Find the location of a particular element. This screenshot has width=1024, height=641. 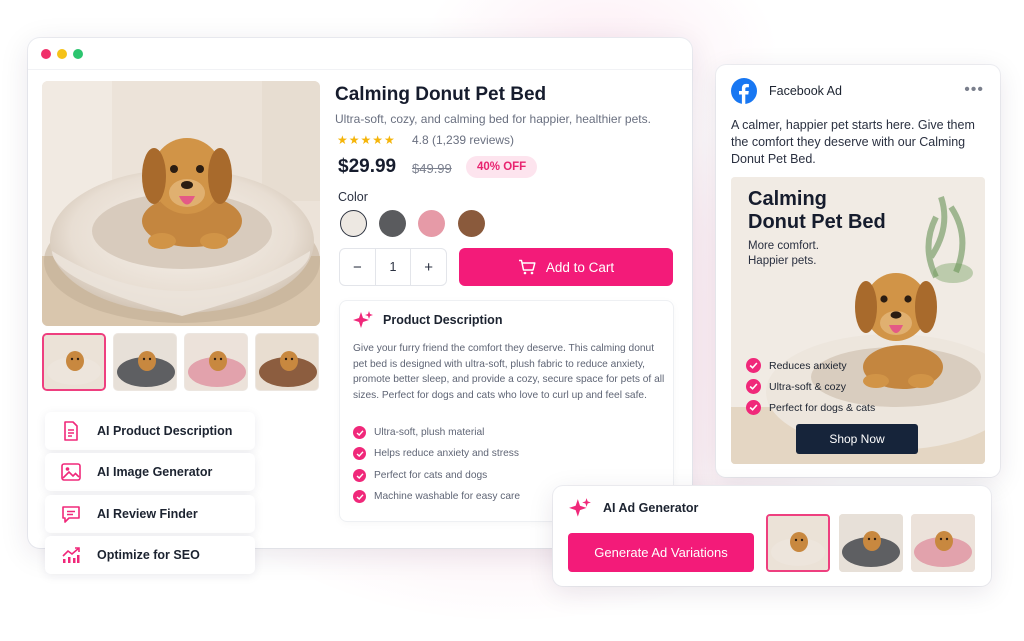

window-titlebar is located at coordinates (360, 54).